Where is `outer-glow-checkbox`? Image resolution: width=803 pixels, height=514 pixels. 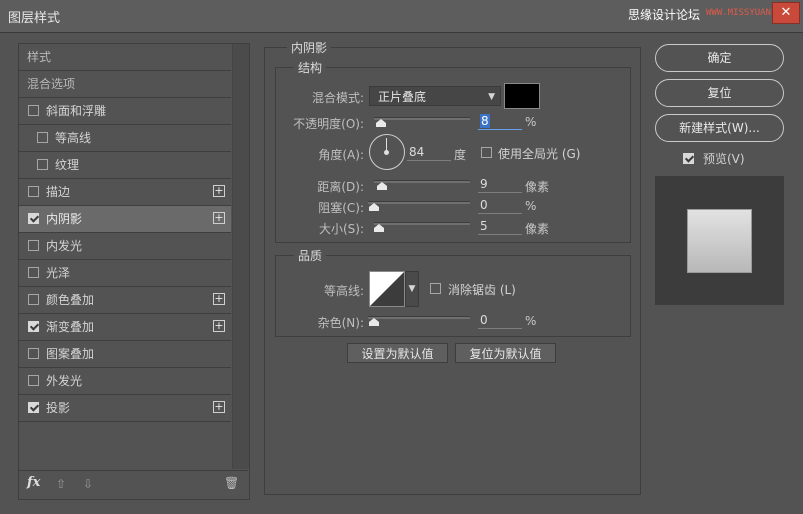 outer-glow-checkbox is located at coordinates (33, 380).